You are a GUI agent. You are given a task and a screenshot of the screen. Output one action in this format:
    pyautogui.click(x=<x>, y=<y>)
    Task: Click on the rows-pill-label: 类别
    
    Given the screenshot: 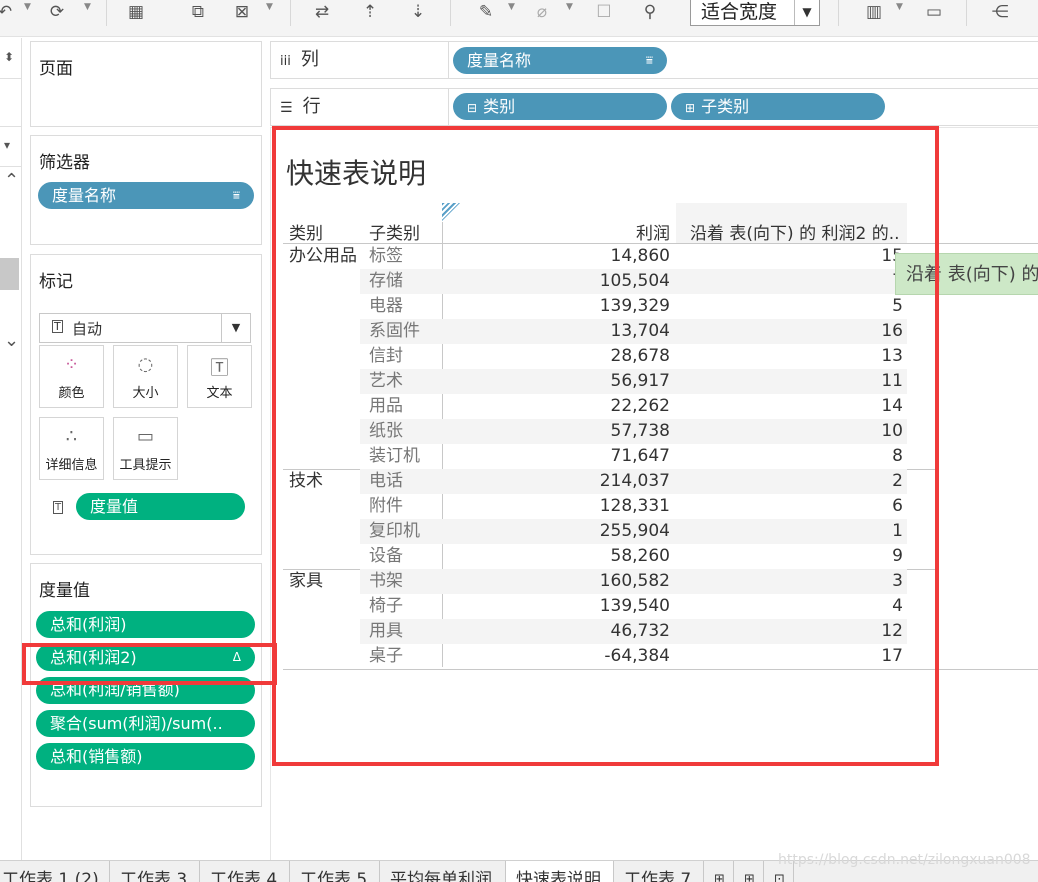 What is the action you would take?
    pyautogui.click(x=499, y=106)
    